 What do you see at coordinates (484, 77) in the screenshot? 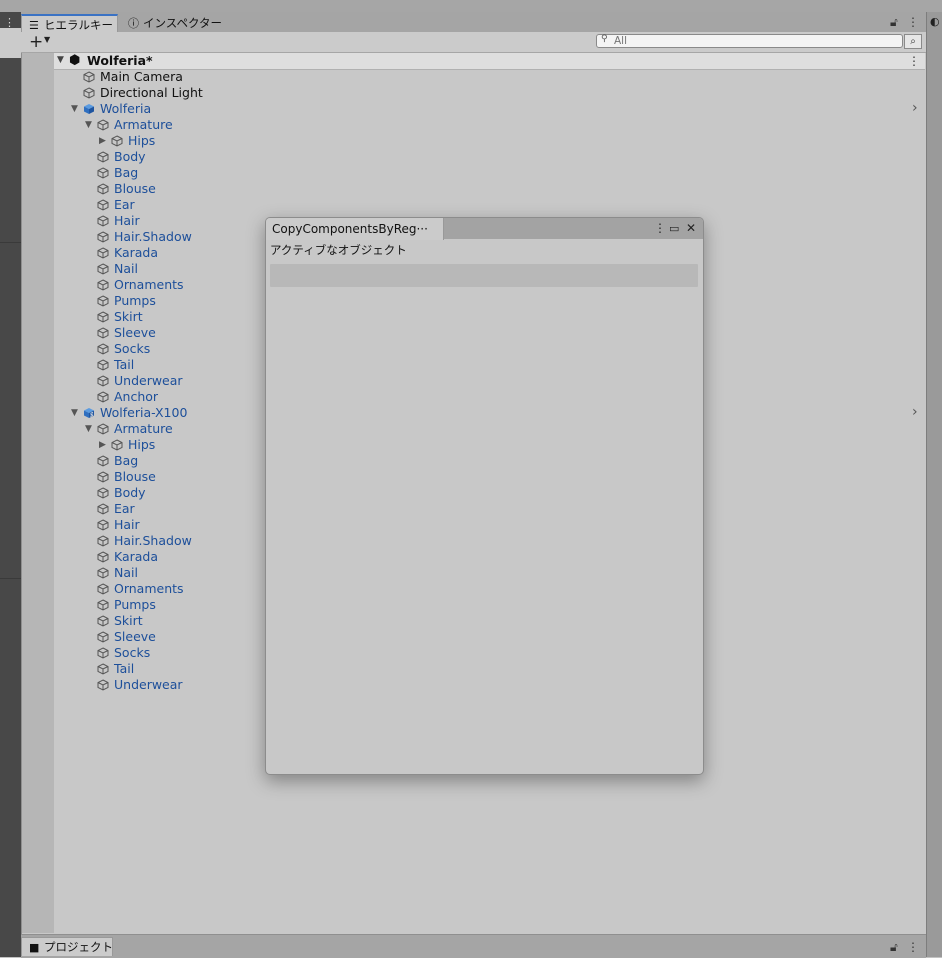
I see `tree-row: Main Camera` at bounding box center [484, 77].